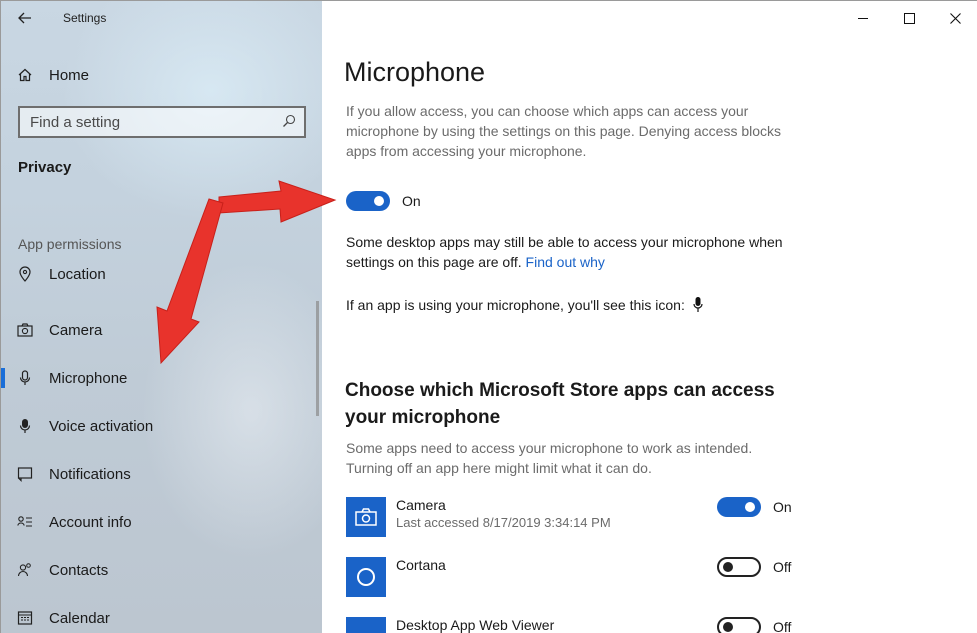 This screenshot has height=633, width=977. Describe the element at coordinates (289, 122) in the screenshot. I see `search-icon` at that location.